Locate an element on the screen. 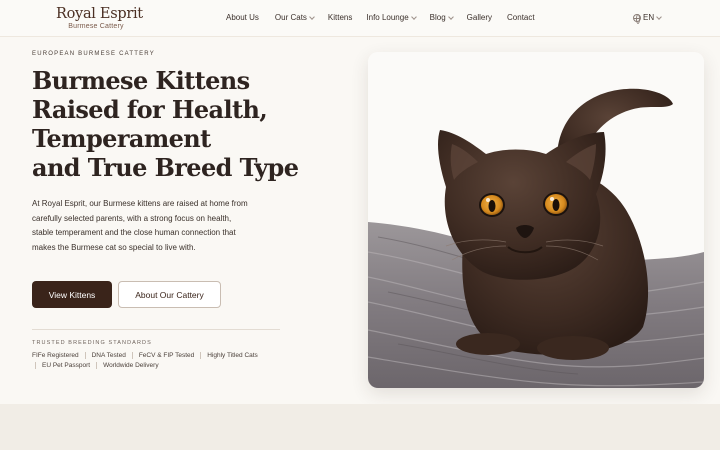  globe-icon is located at coordinates (637, 18).